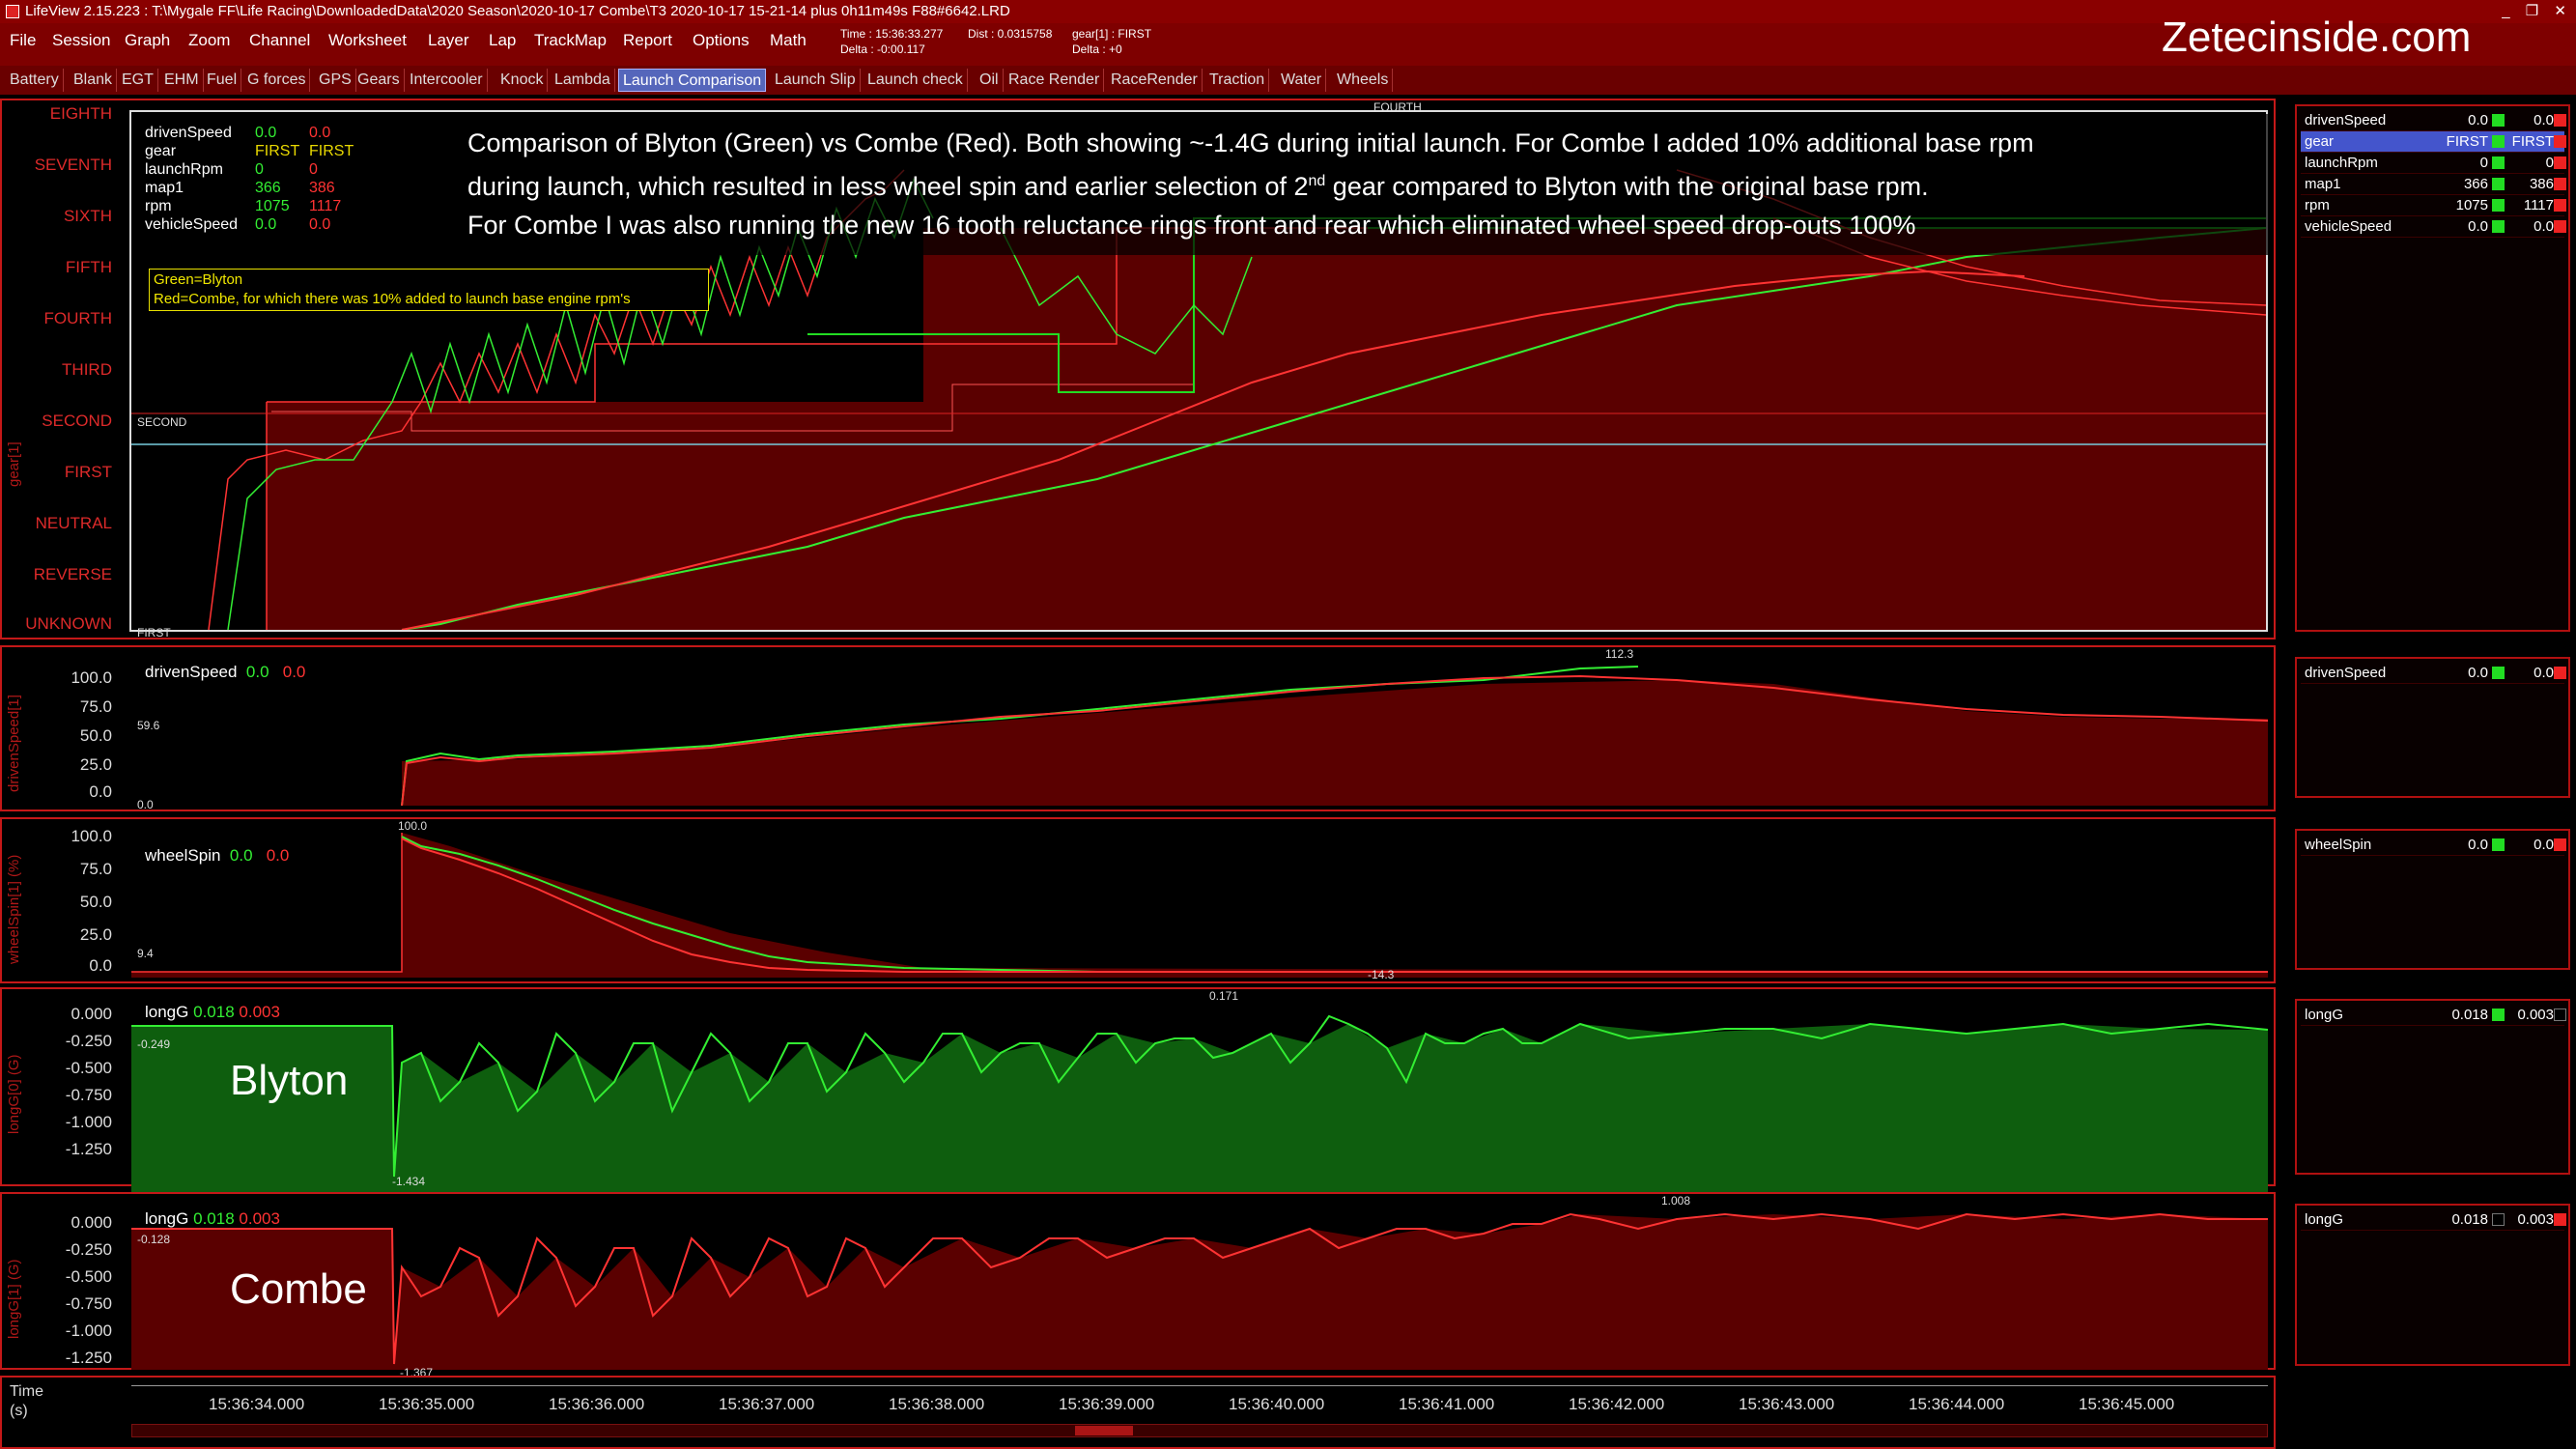 Image resolution: width=2576 pixels, height=1449 pixels. What do you see at coordinates (72, 574) in the screenshot?
I see `gear-level-label: REVERSE` at bounding box center [72, 574].